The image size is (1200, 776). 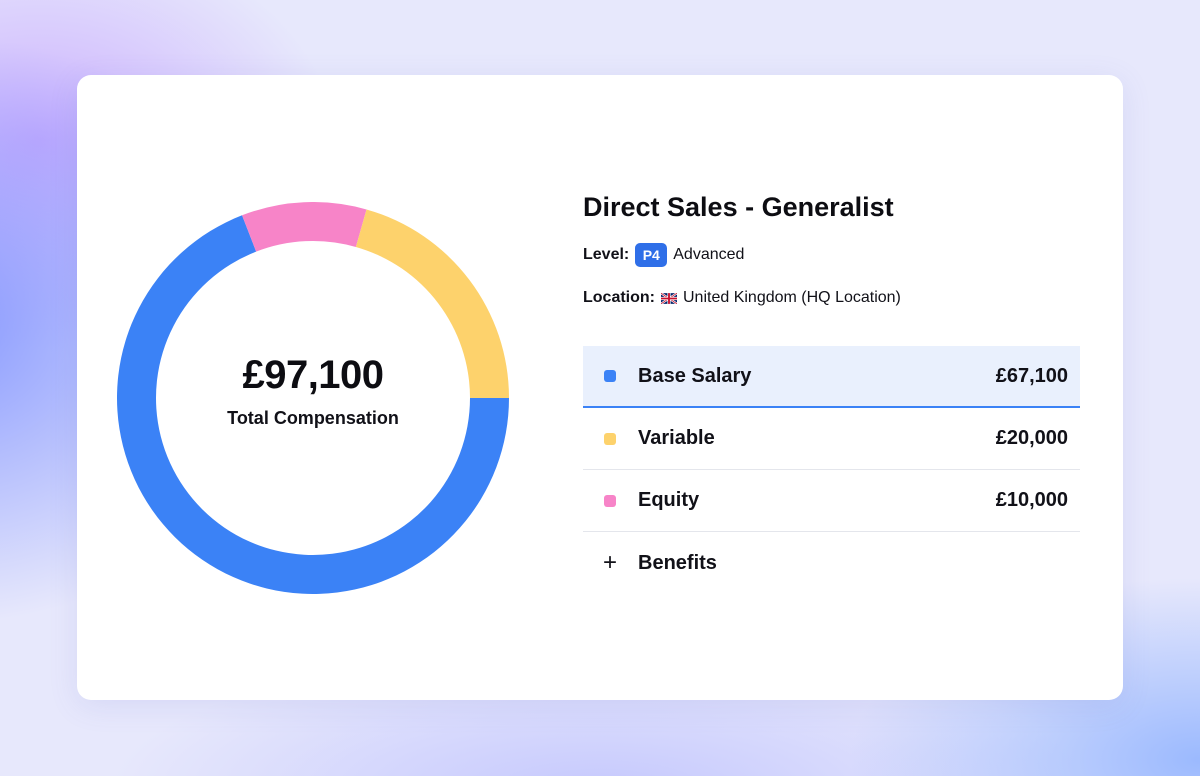 What do you see at coordinates (610, 500) in the screenshot?
I see `equity-swatch` at bounding box center [610, 500].